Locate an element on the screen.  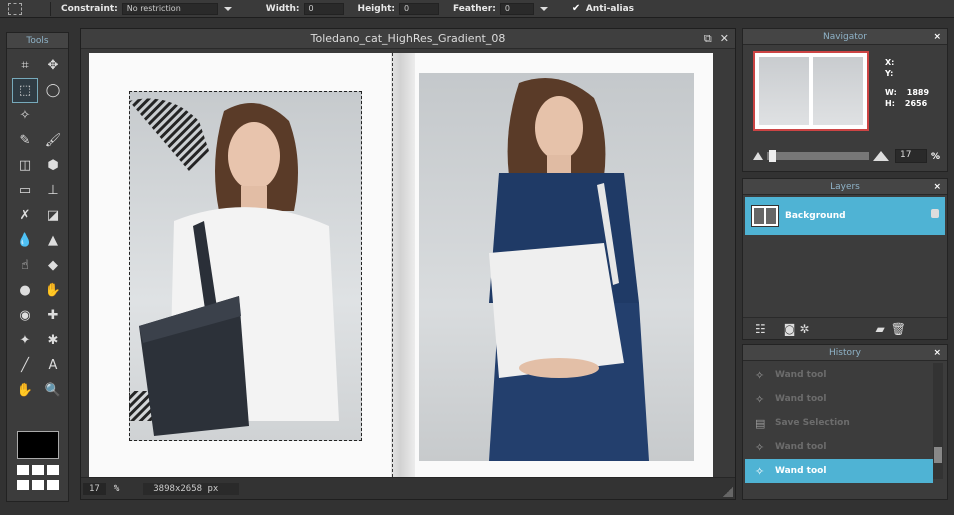
save-selection-icon: ▤ is located at coordinates (760, 423).